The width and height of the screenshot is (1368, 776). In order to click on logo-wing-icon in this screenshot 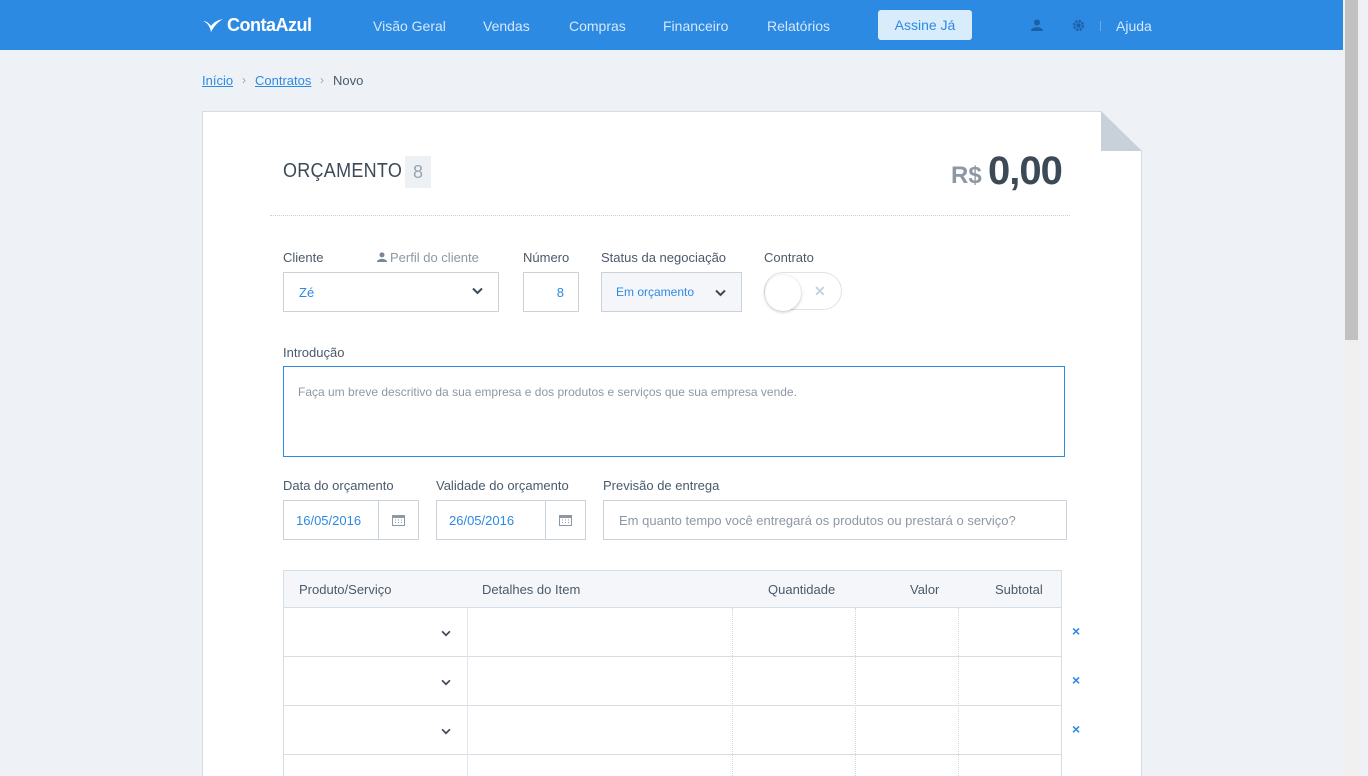, I will do `click(213, 25)`.